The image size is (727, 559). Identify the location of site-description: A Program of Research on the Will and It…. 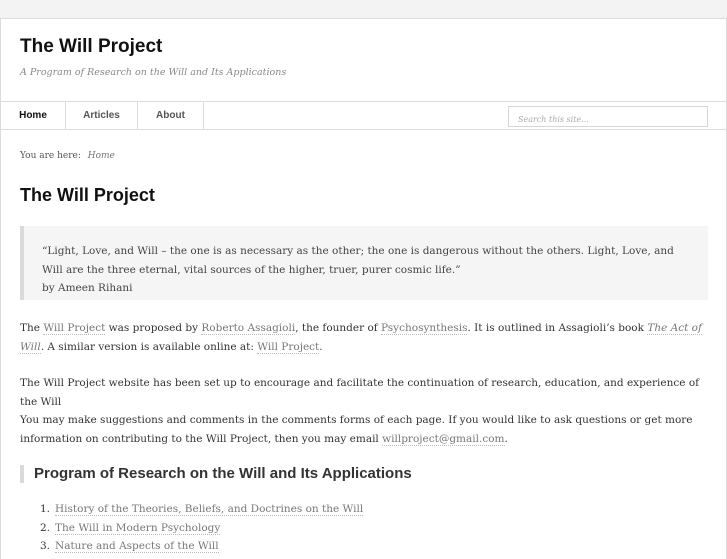
(153, 72).